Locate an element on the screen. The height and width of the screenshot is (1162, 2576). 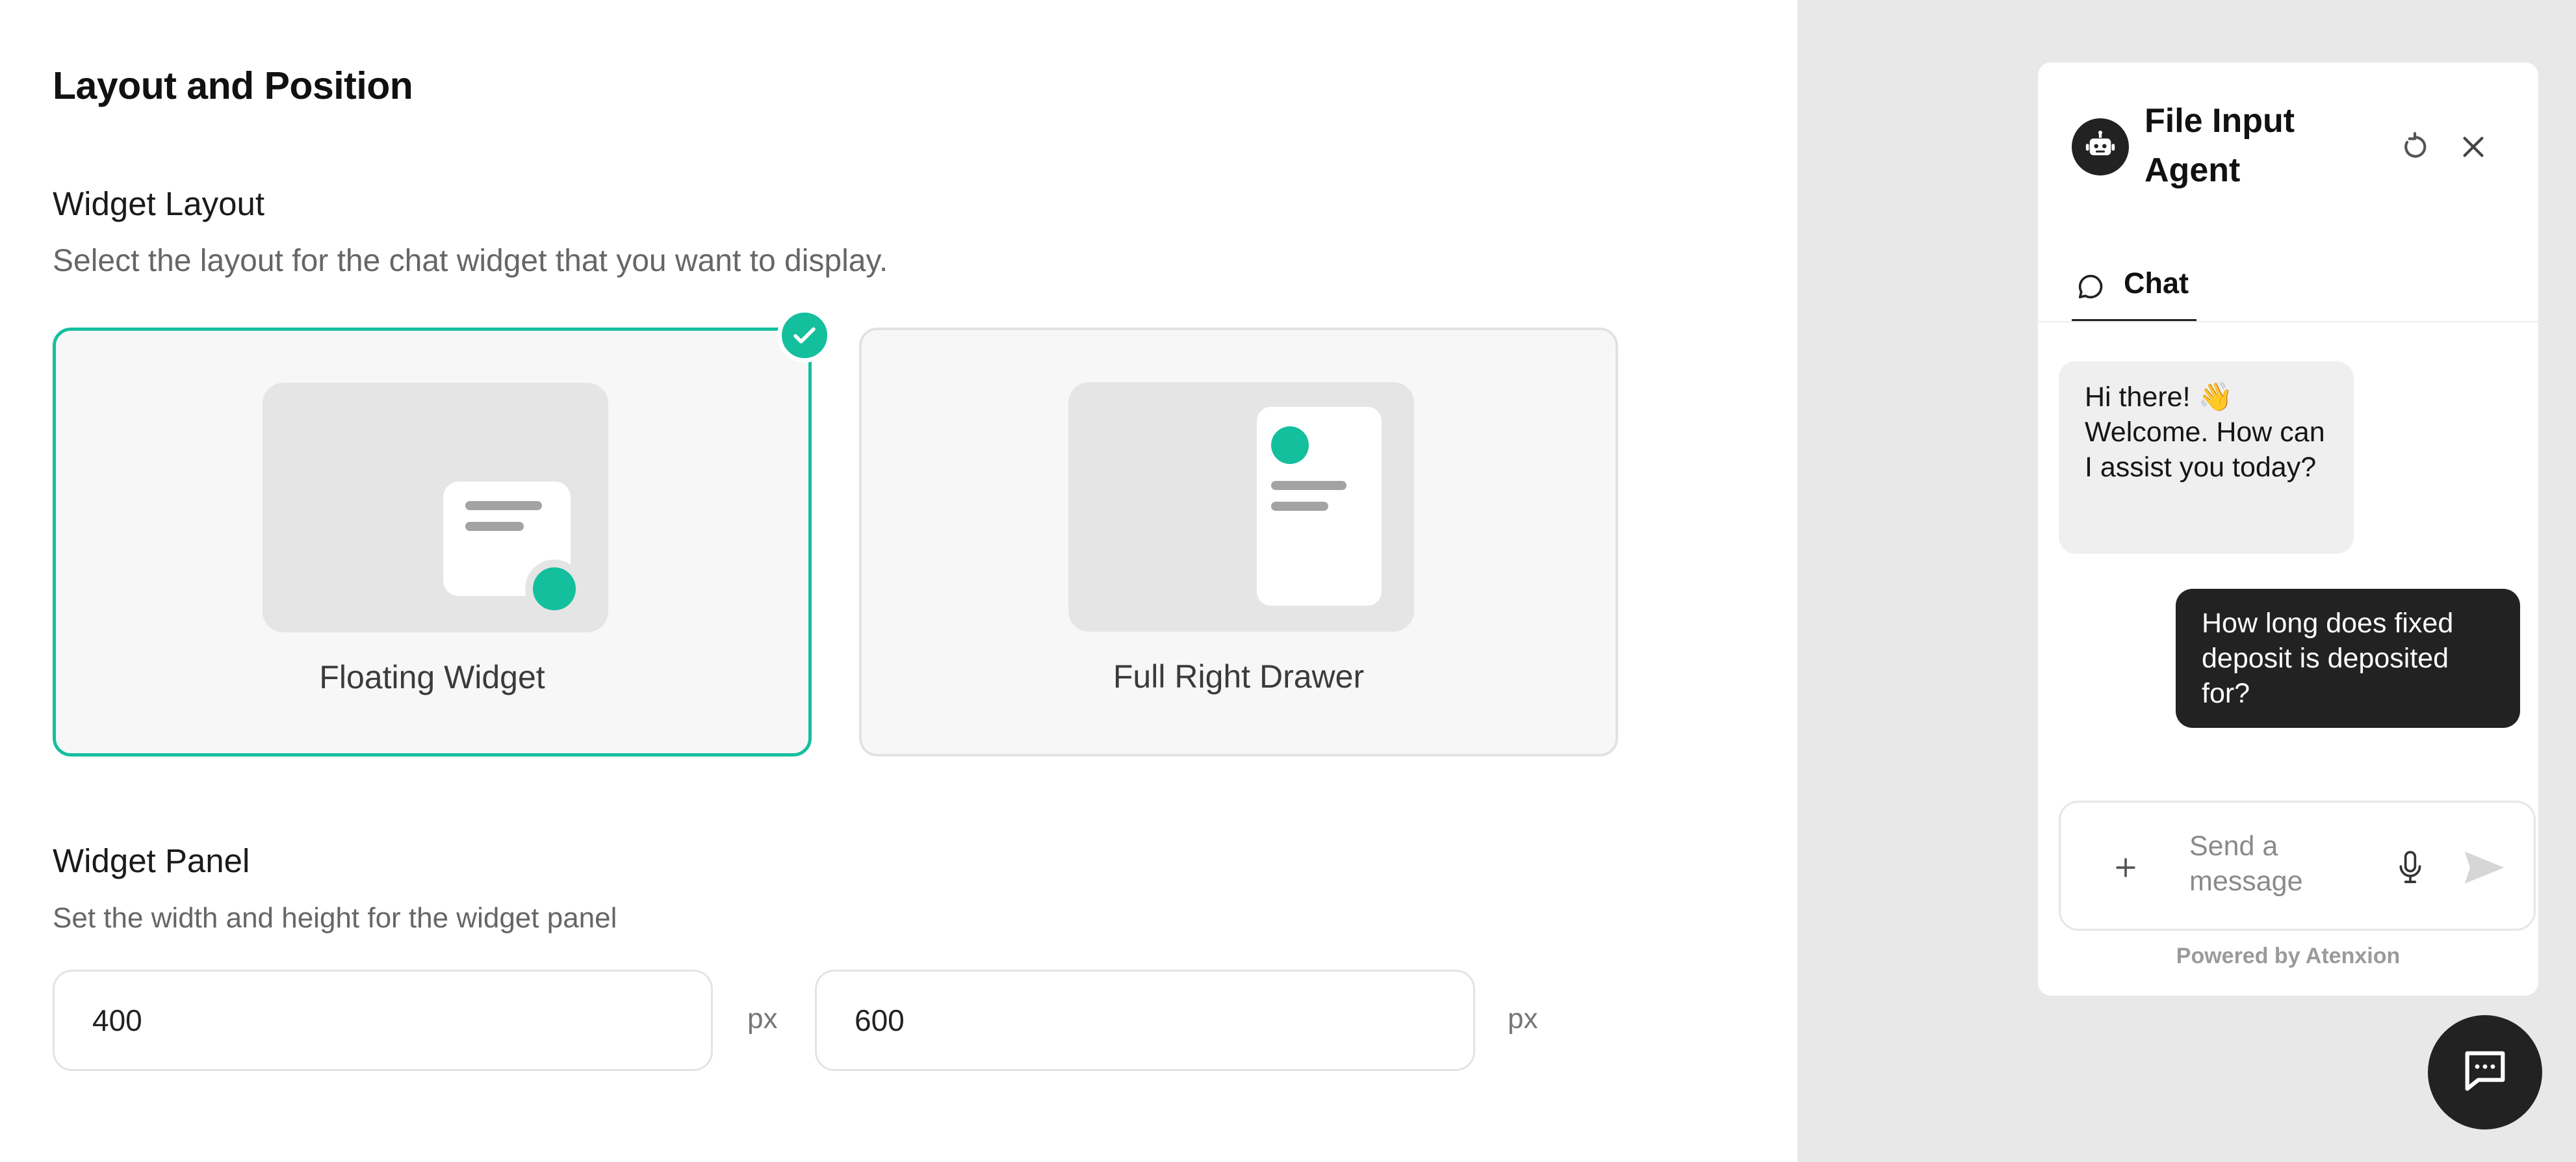
floating-widget-preview is located at coordinates (436, 507).